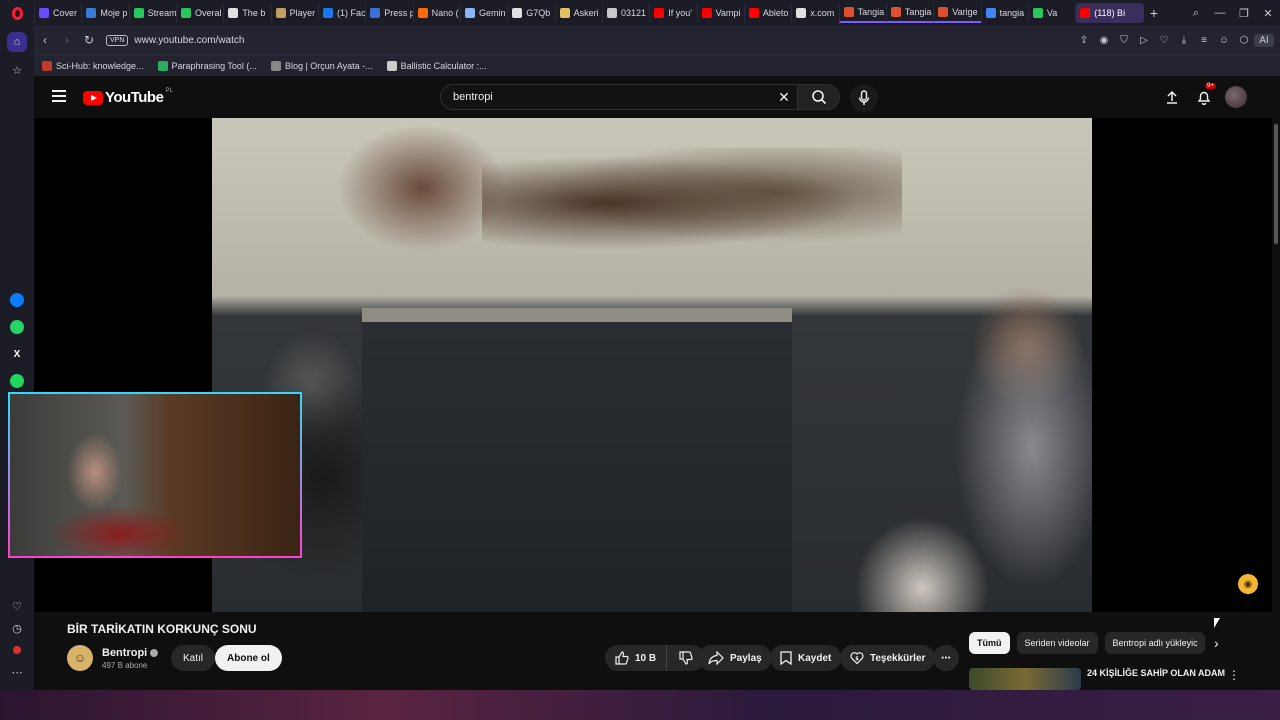 The width and height of the screenshot is (1280, 720). What do you see at coordinates (89, 40) in the screenshot?
I see `reload-button: ↻` at bounding box center [89, 40].